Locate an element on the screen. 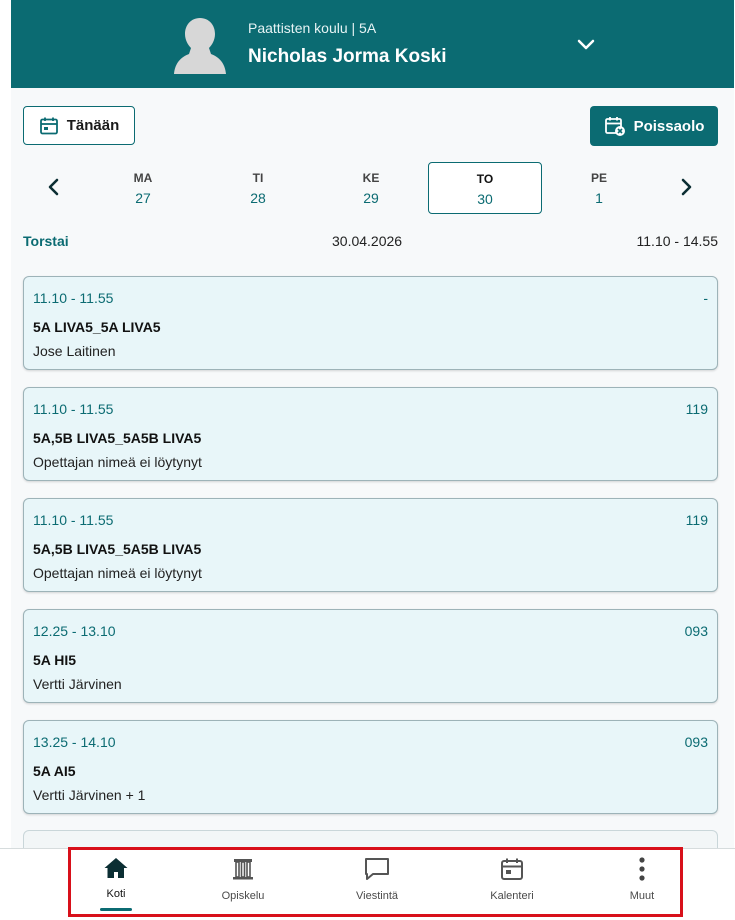 Image resolution: width=735 pixels, height=920 pixels. day-time-span: 11.10 - 14.55 is located at coordinates (677, 241).